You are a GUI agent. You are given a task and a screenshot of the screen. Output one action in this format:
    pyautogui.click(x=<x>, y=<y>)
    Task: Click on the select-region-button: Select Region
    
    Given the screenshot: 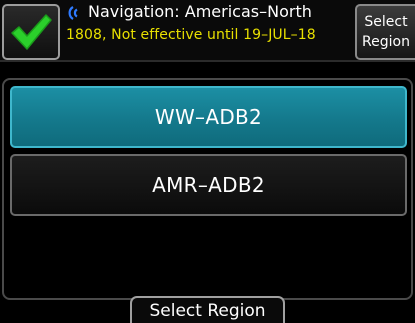 What is the action you would take?
    pyautogui.click(x=385, y=32)
    